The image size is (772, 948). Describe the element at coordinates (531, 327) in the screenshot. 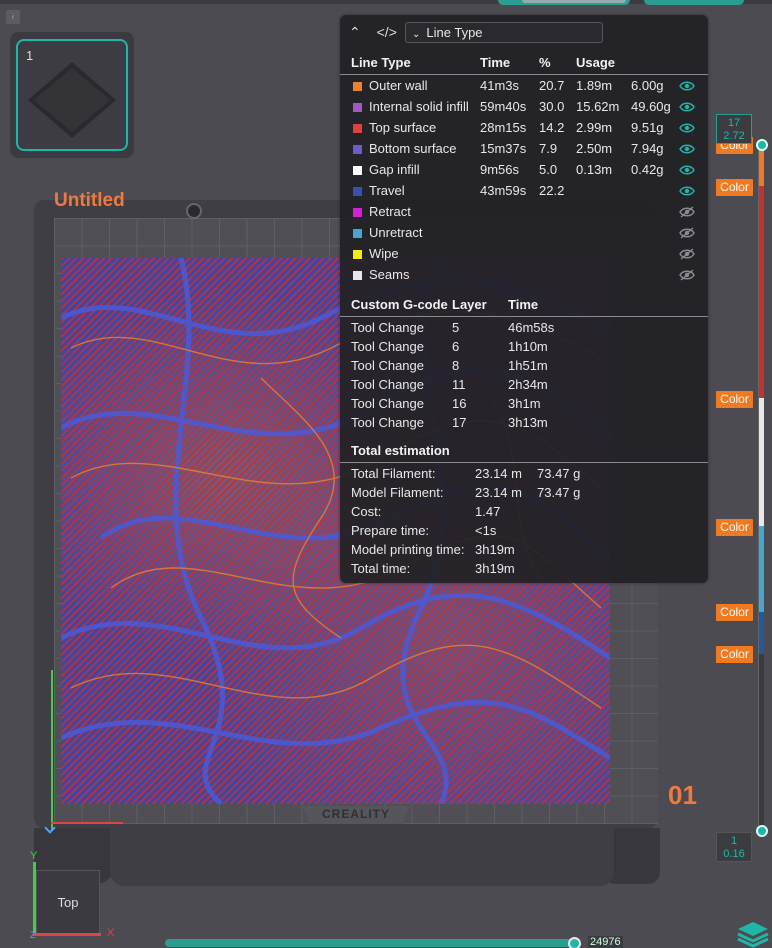

I see `gcode-time: 46m58s` at that location.